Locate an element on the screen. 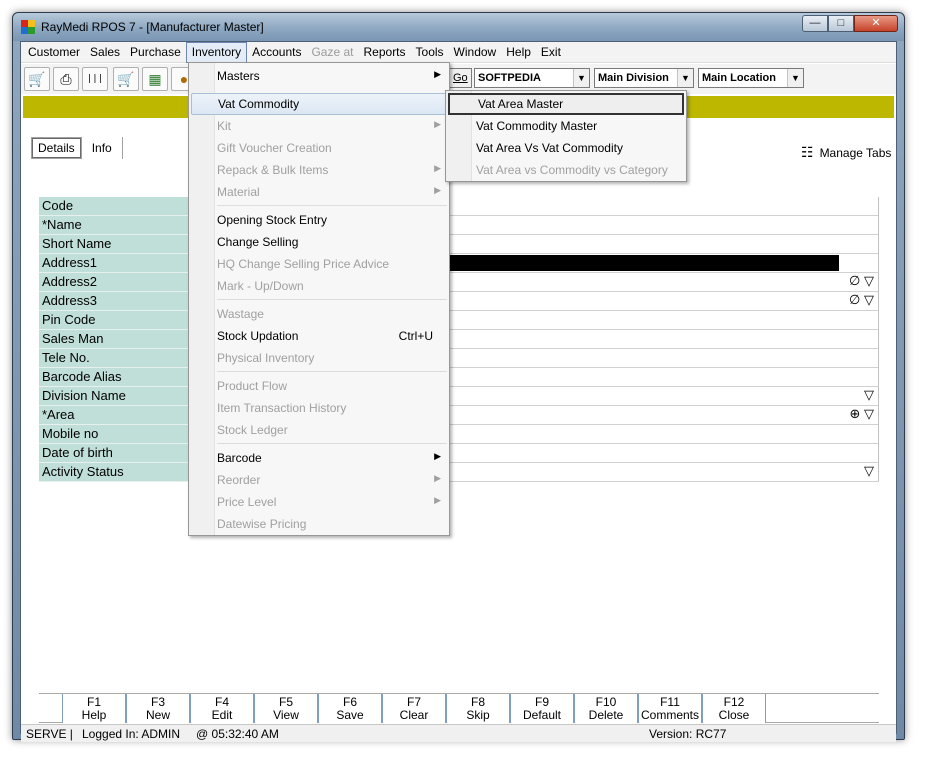  cart-icon: 🛒 is located at coordinates (37, 79).